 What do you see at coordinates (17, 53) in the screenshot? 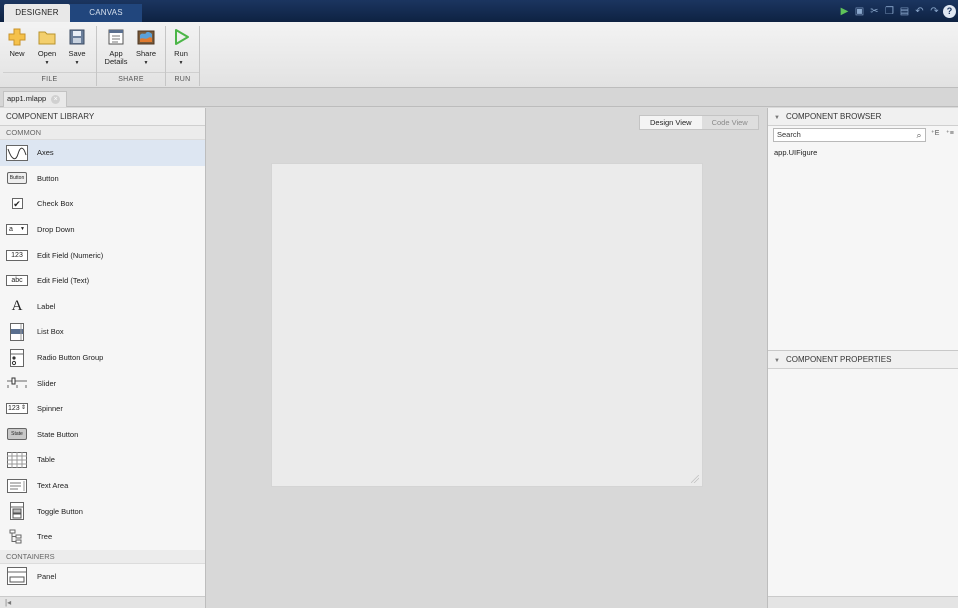
I see `new-label: New` at bounding box center [17, 53].